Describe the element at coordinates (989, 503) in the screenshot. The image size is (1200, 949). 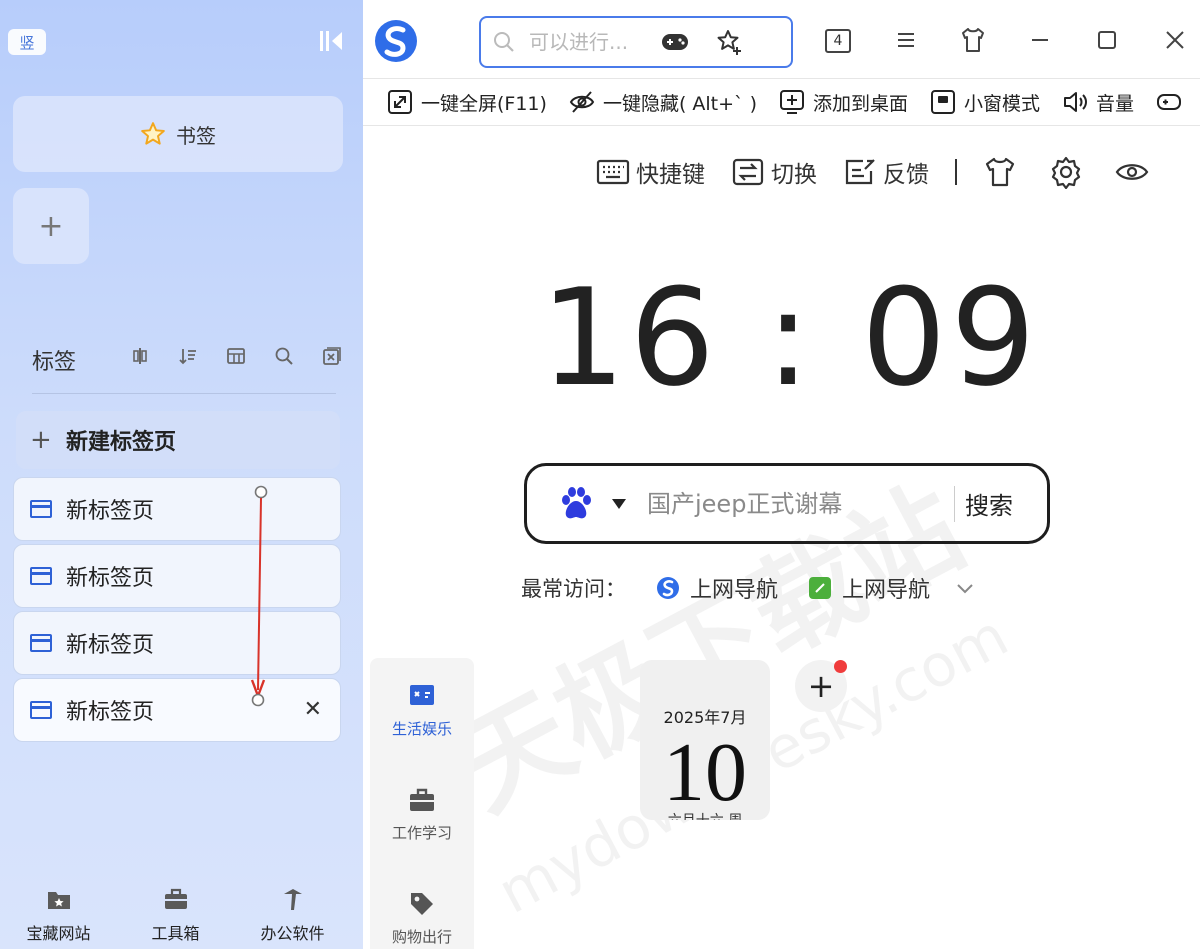
I see `search-button: 搜索` at that location.